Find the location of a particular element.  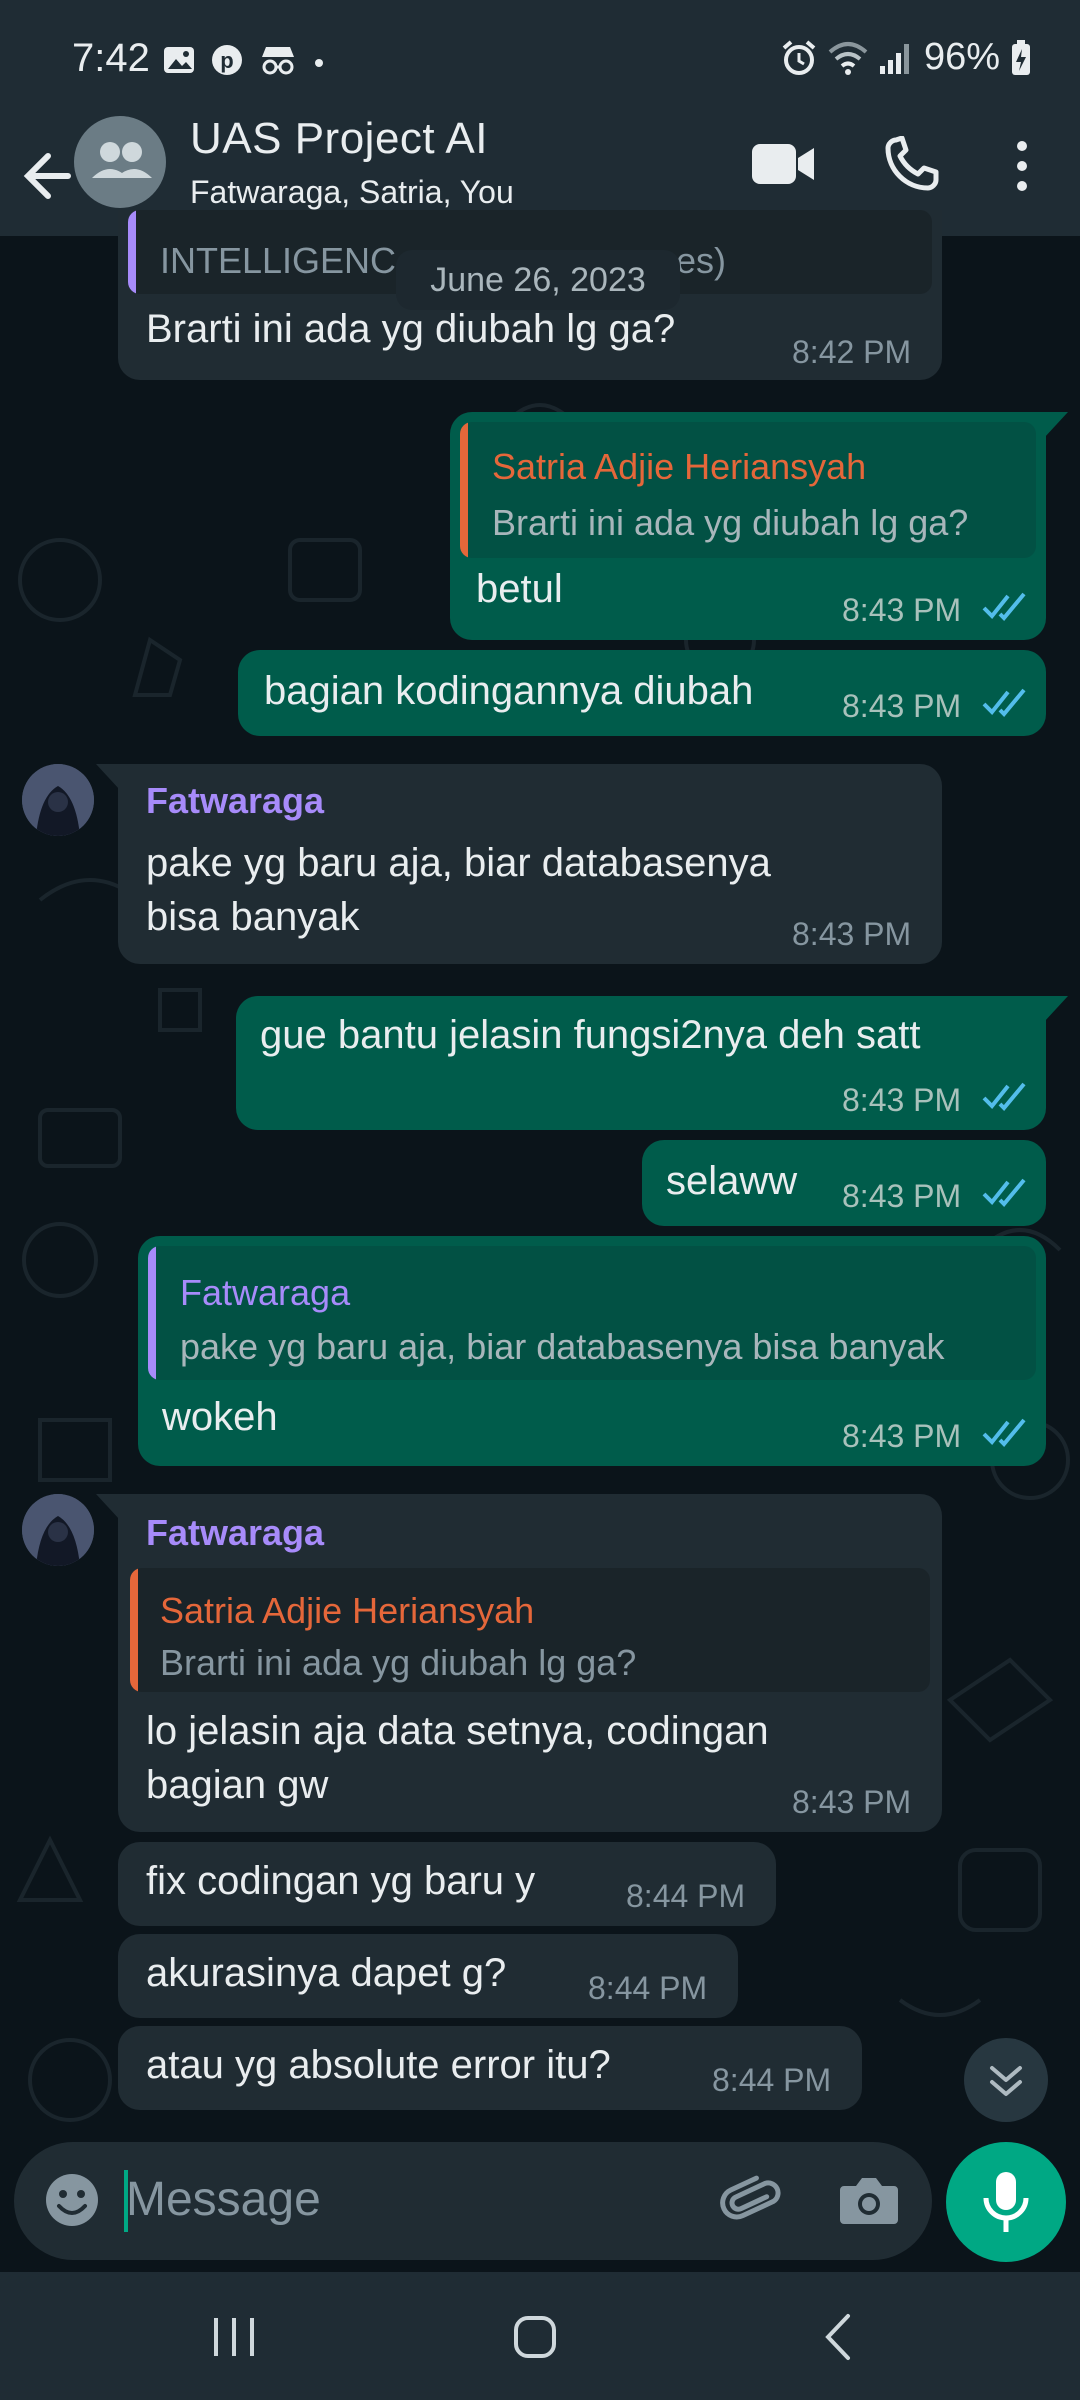

battery-charging-icon is located at coordinates (1021, 57).